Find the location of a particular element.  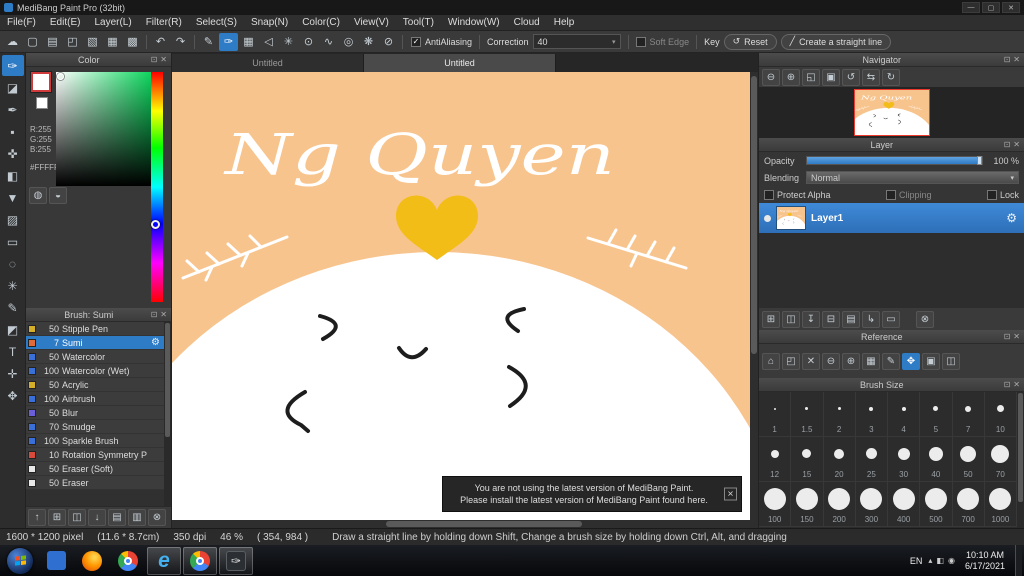

text-tool: T is located at coordinates (13, 351).